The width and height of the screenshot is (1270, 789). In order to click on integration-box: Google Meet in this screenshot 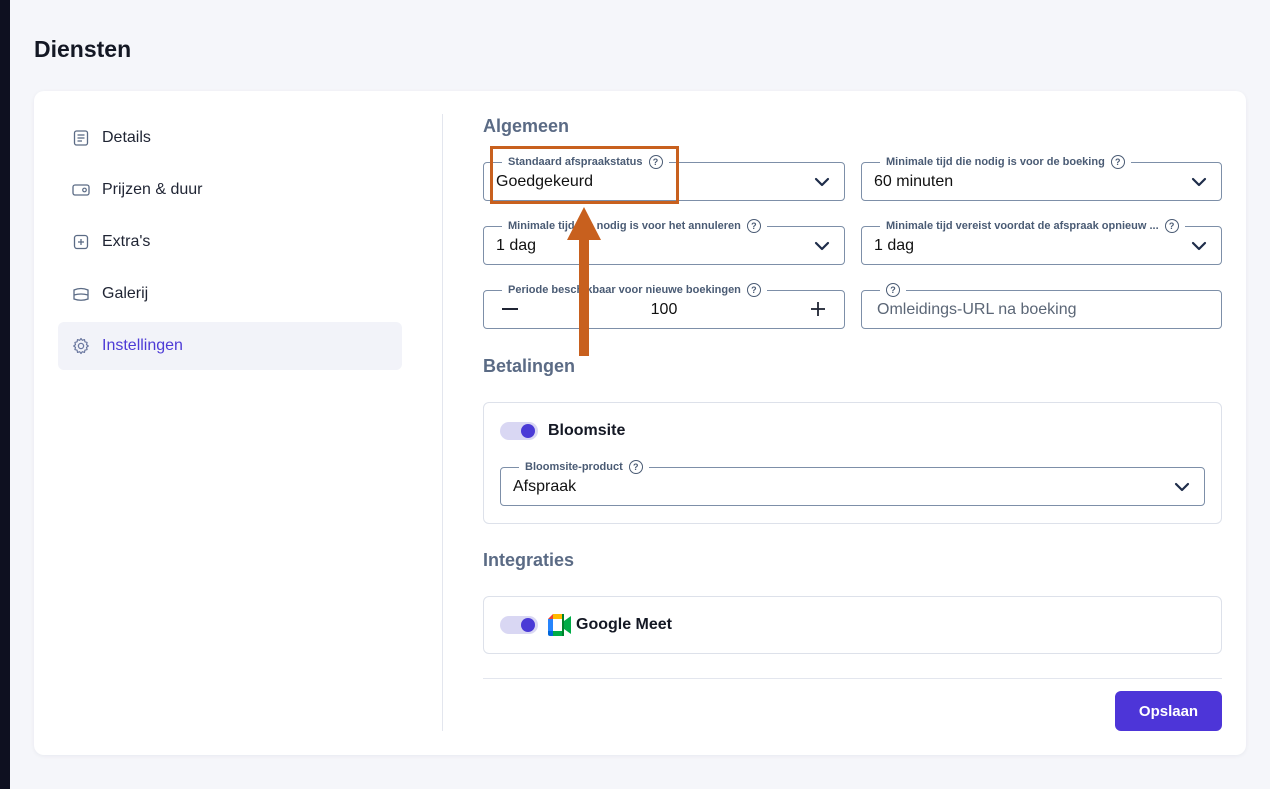, I will do `click(852, 625)`.